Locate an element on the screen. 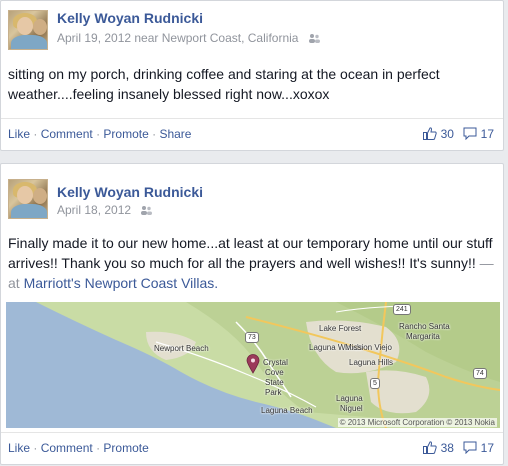  map-label: Rancho Santa is located at coordinates (424, 326).